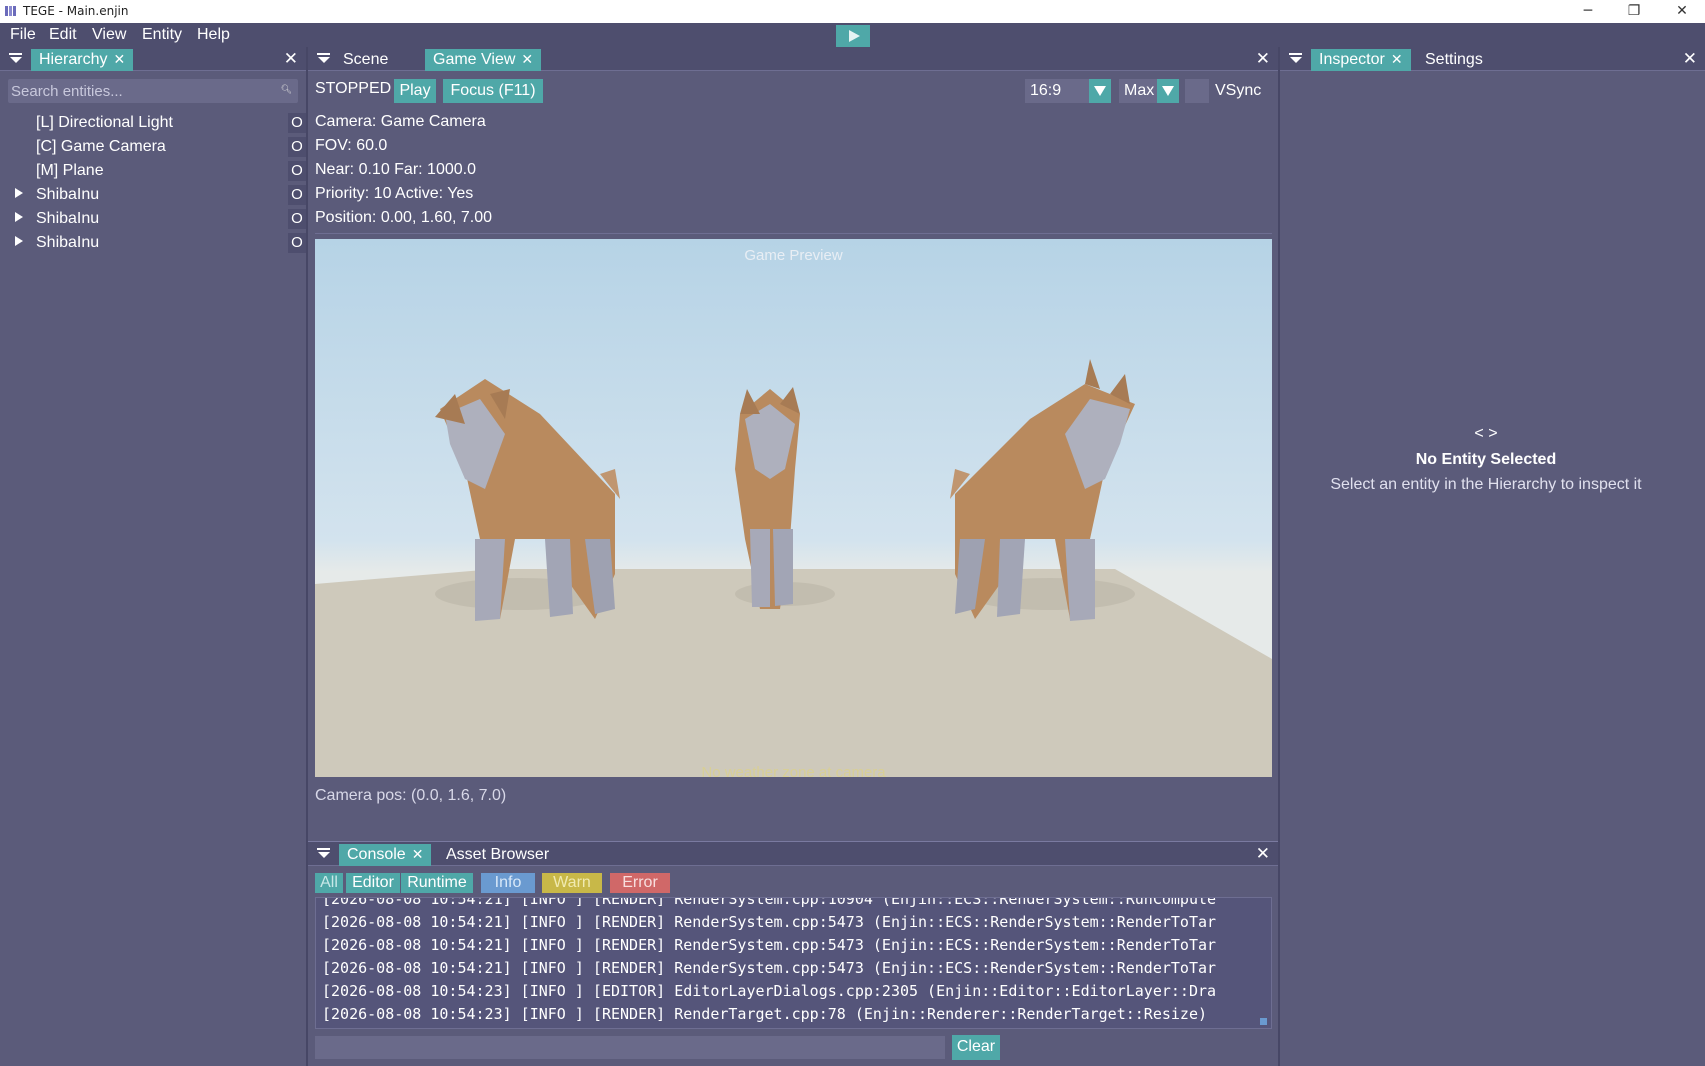  I want to click on filter-warn: Warn, so click(572, 883).